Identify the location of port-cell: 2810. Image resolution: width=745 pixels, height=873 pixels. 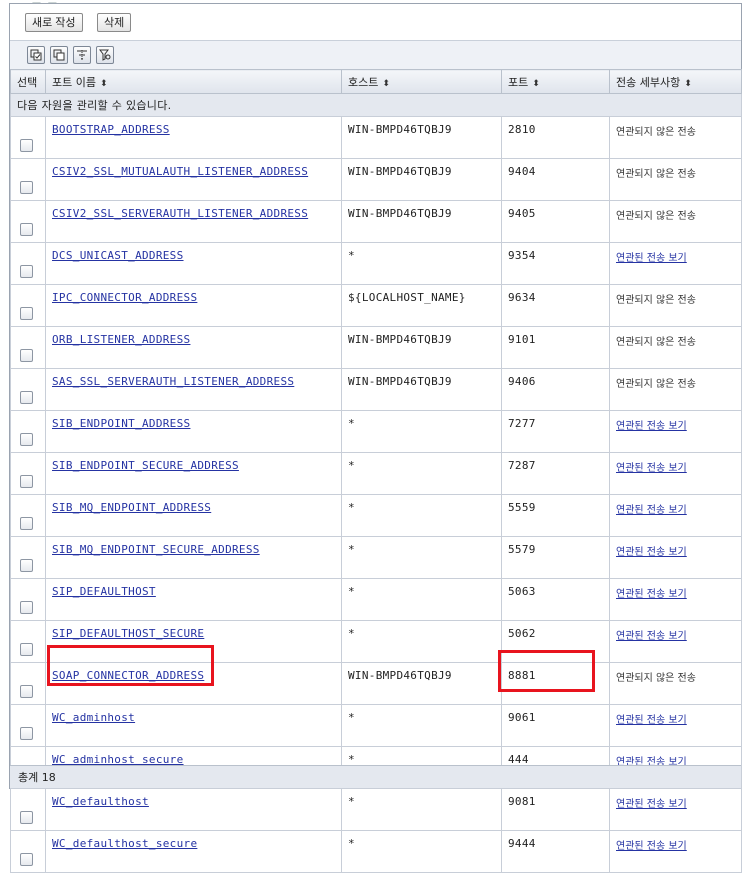
(555, 137).